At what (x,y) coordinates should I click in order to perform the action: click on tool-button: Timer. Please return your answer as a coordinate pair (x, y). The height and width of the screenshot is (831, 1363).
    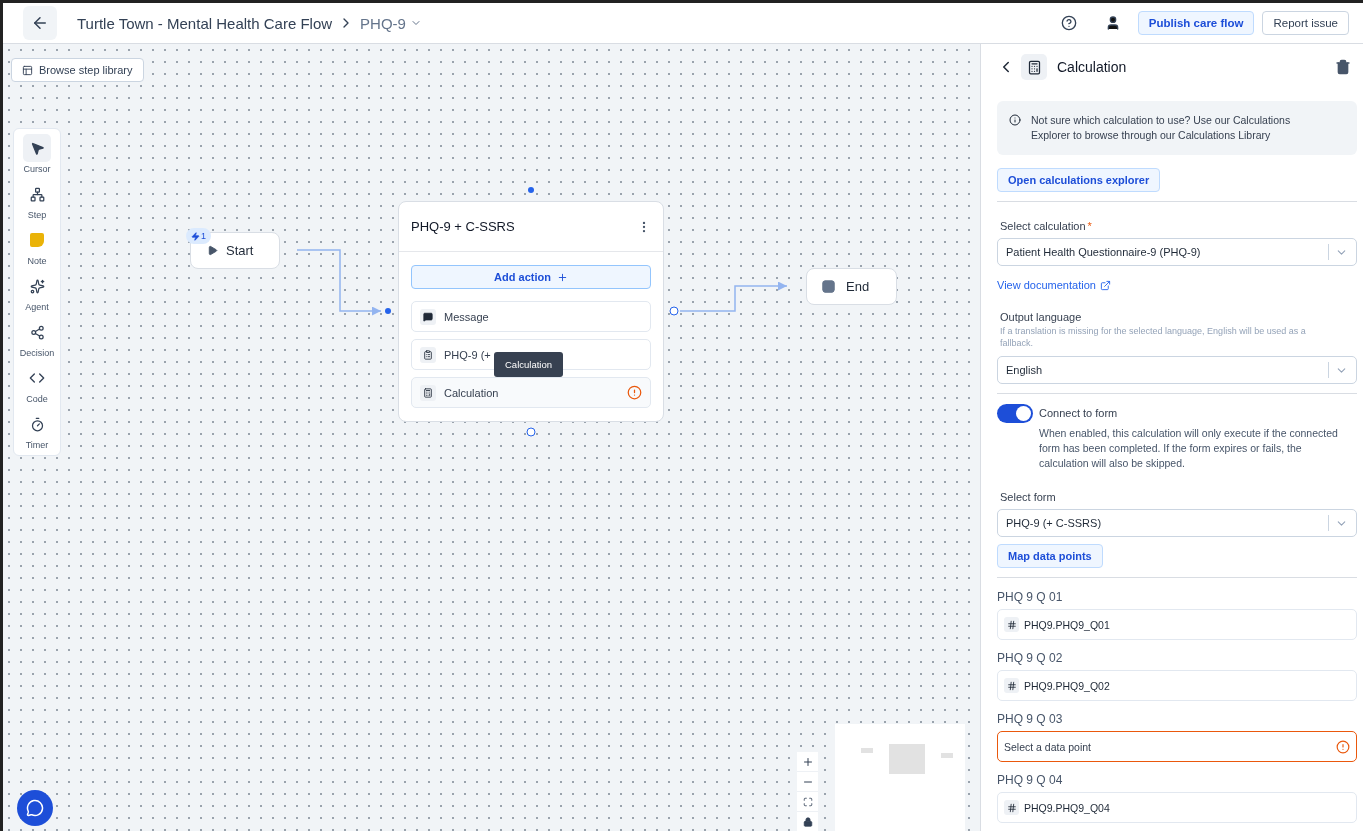
    Looking at the image, I should click on (37, 430).